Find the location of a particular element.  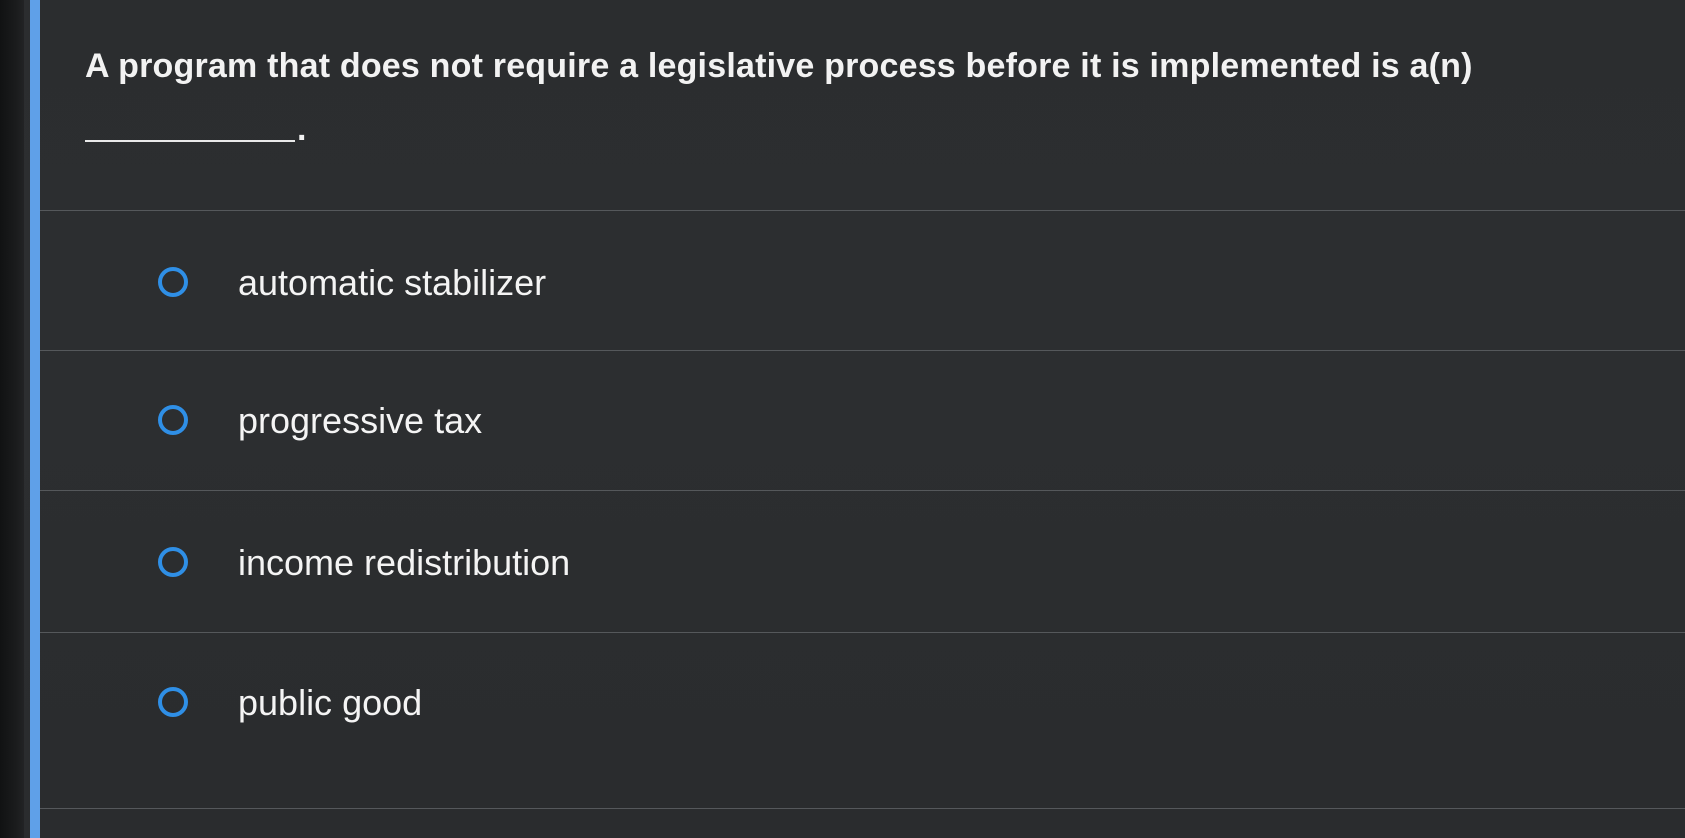

blank-period: . is located at coordinates (302, 129).